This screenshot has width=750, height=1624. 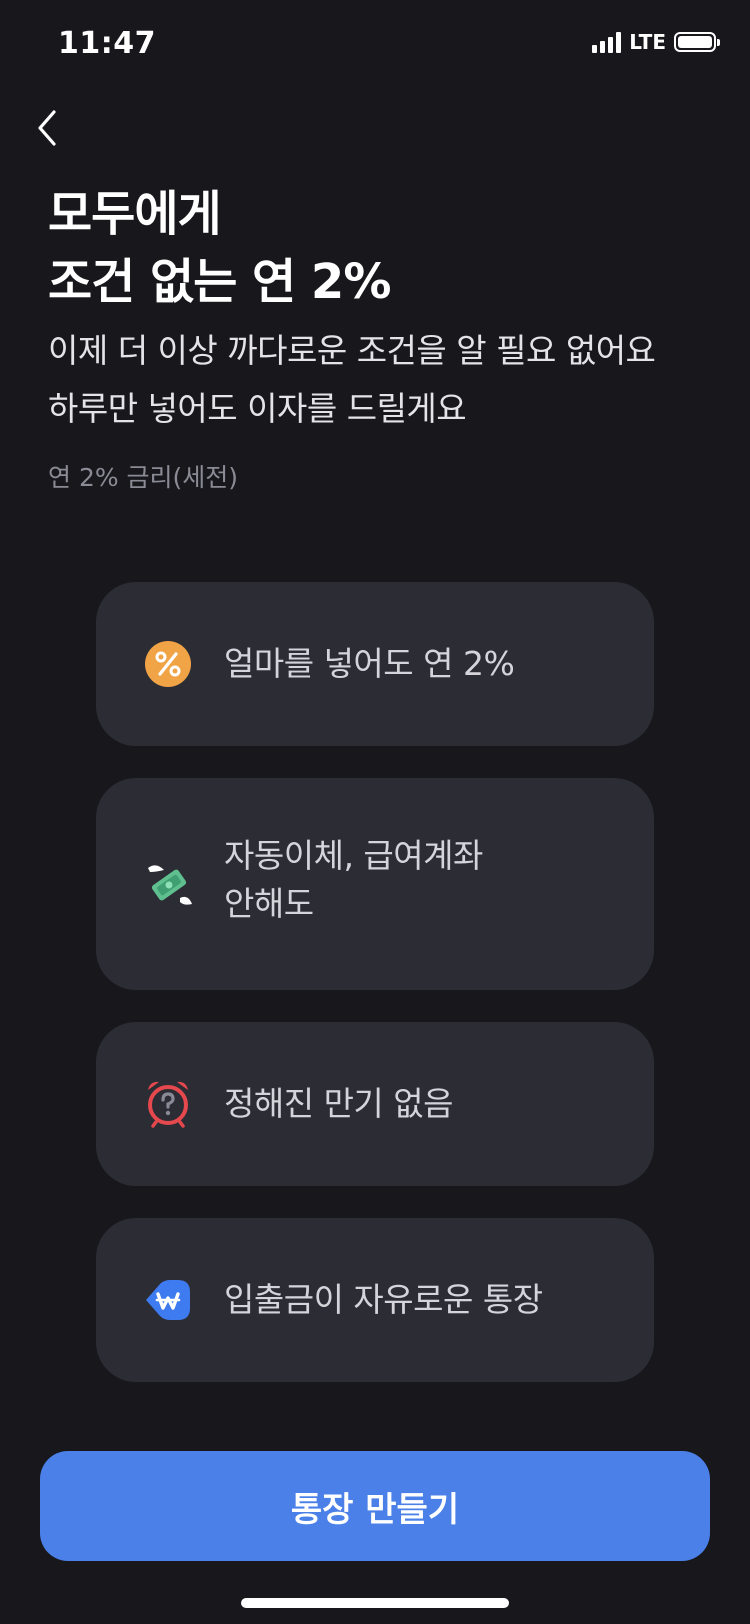 What do you see at coordinates (383, 1299) in the screenshot?
I see `feature-label: 입출금이 자유로운 통장` at bounding box center [383, 1299].